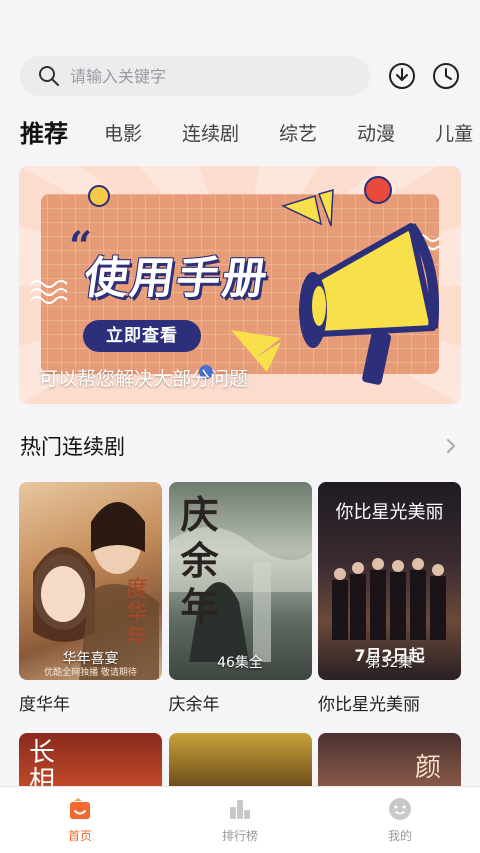 The image size is (480, 853). I want to click on poster-image: 你比星光美丽 7月2日起 第32集, so click(389, 581).